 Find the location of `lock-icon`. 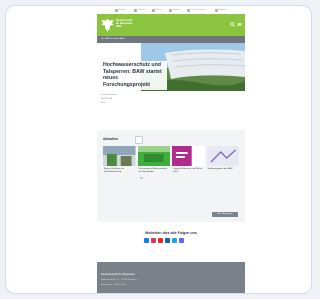

lock-icon is located at coordinates (116, 10).